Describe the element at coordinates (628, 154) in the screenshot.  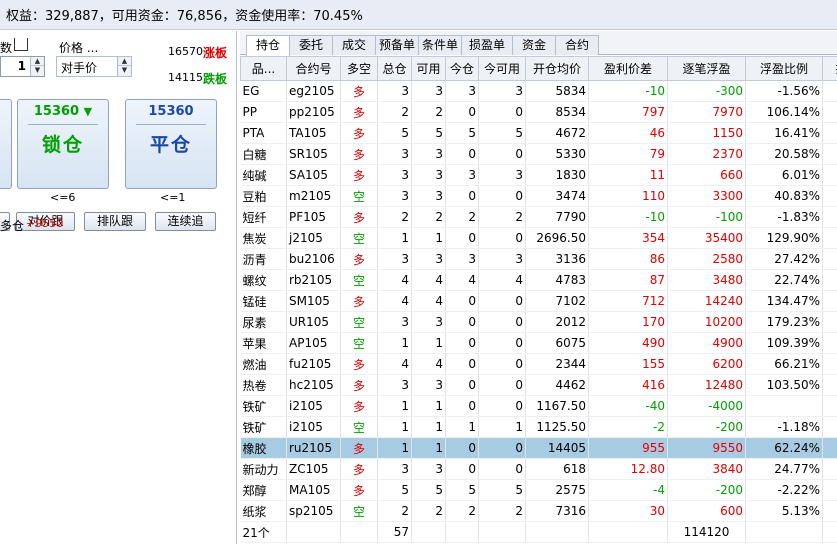
I see `cell-spread: 79` at that location.